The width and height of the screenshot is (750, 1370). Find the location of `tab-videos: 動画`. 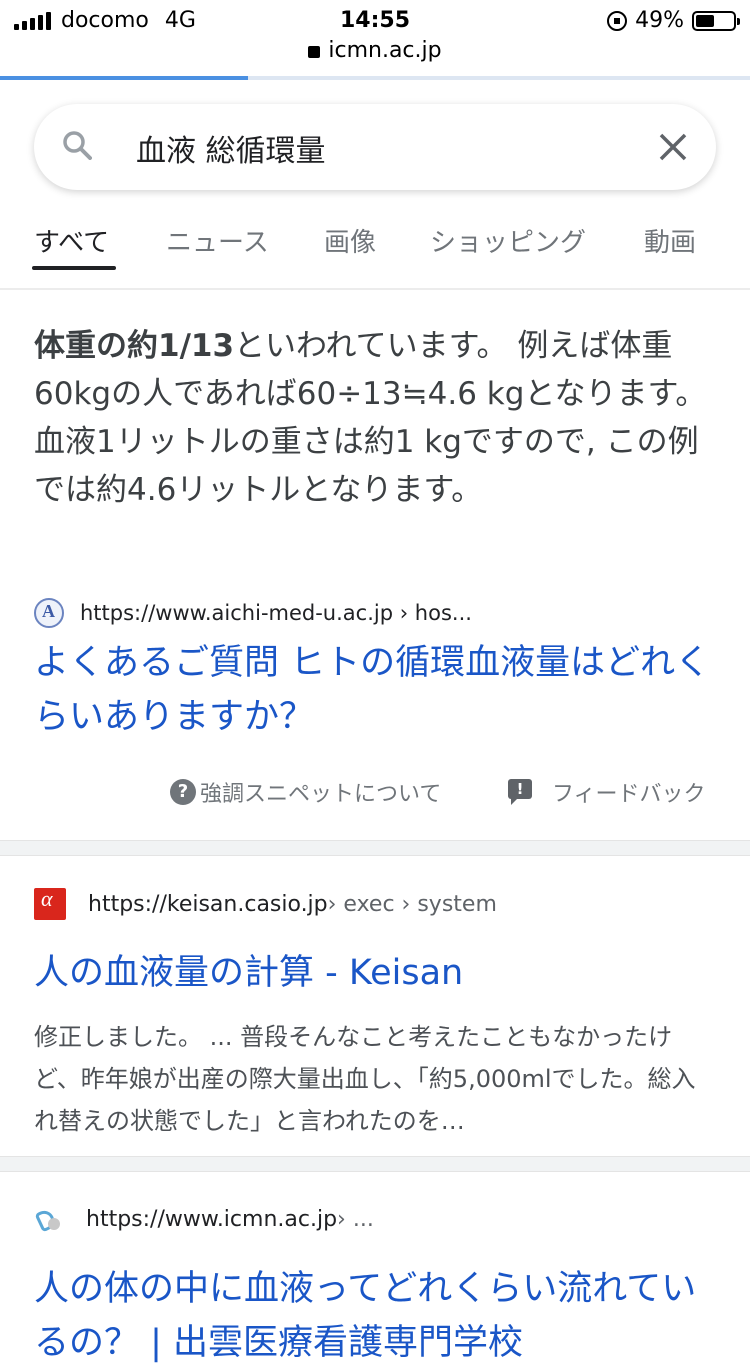

tab-videos: 動画 is located at coordinates (670, 240).